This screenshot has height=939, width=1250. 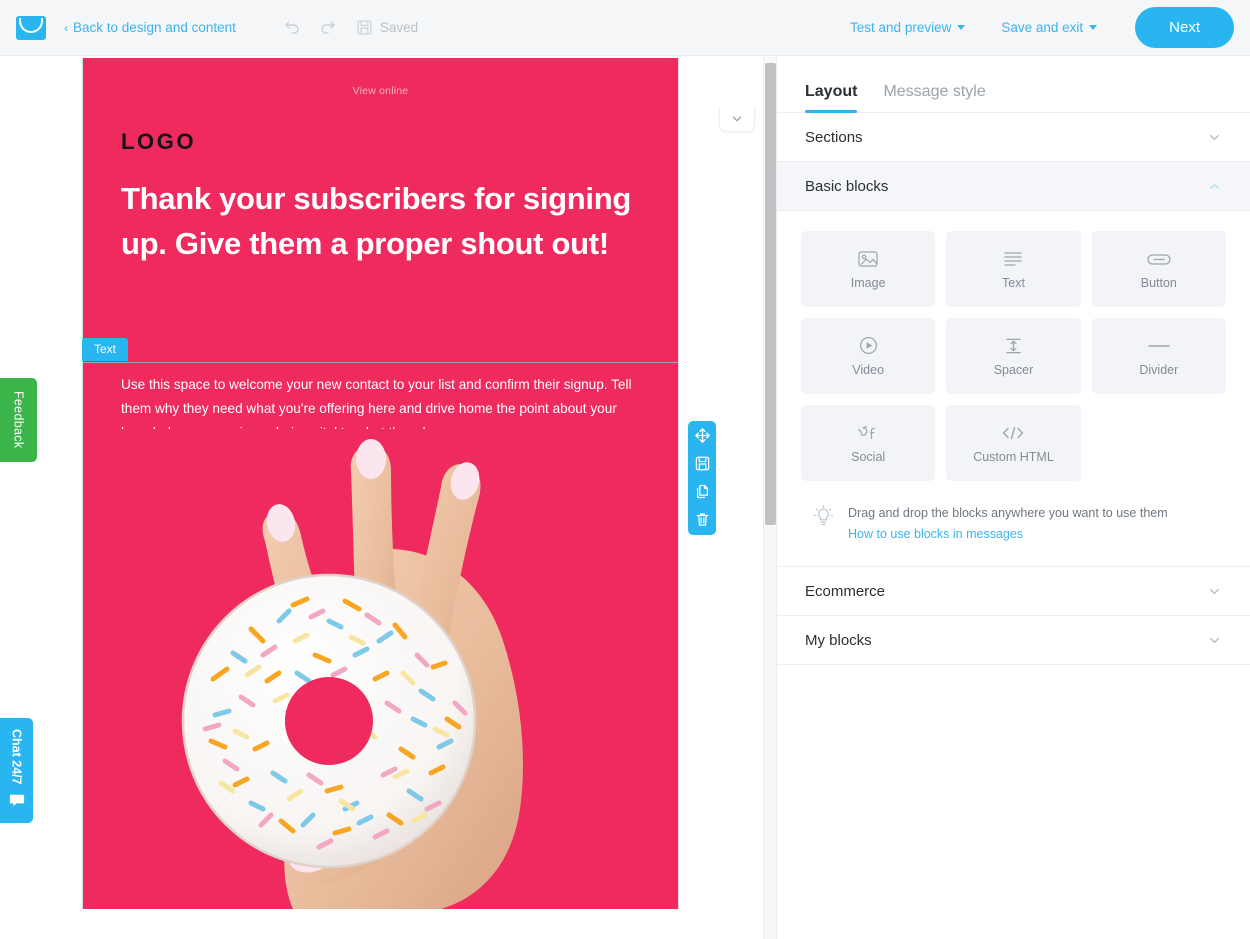 I want to click on speech-bubble-icon, so click(x=17, y=800).